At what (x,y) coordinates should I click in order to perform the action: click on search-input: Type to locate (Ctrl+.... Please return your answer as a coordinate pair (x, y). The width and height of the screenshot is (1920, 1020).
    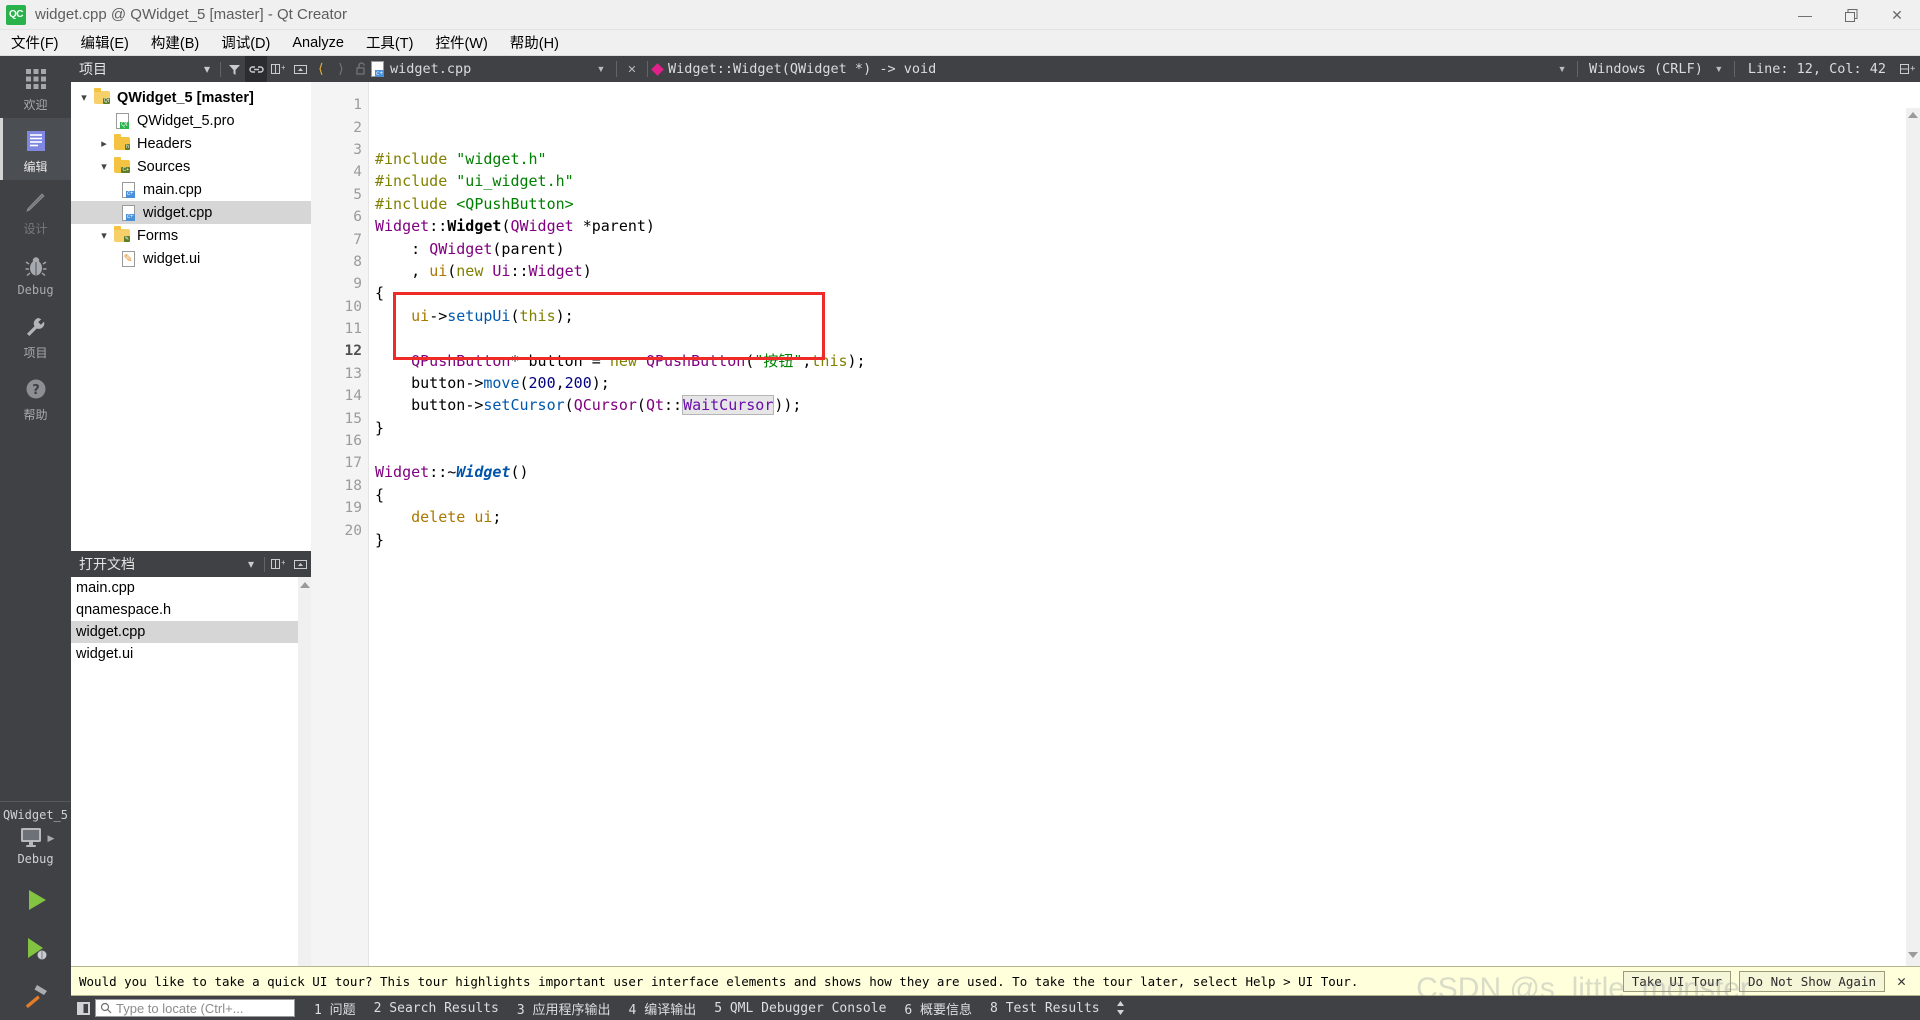
    Looking at the image, I should click on (195, 1008).